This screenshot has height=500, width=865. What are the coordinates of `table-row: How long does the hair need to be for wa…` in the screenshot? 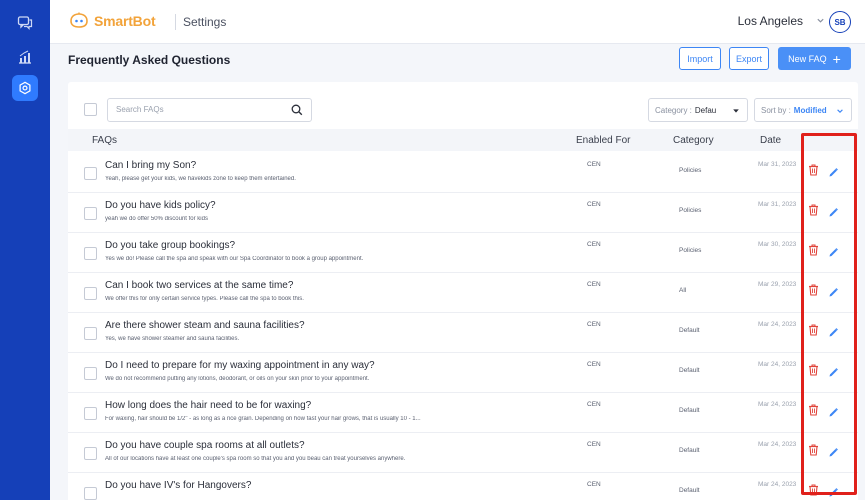 It's located at (463, 413).